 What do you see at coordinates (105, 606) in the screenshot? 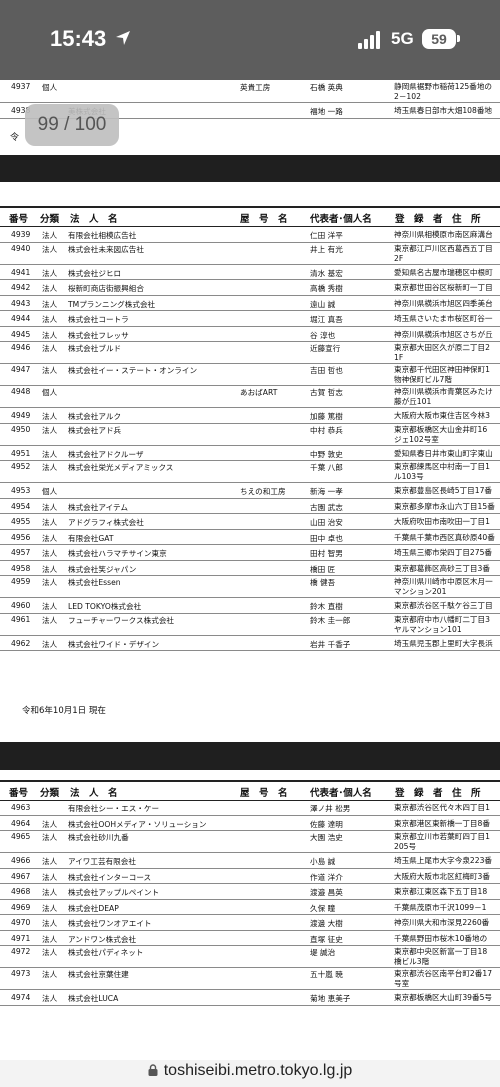
I see `row-corporate-name: LED TOKYO株式会社` at bounding box center [105, 606].